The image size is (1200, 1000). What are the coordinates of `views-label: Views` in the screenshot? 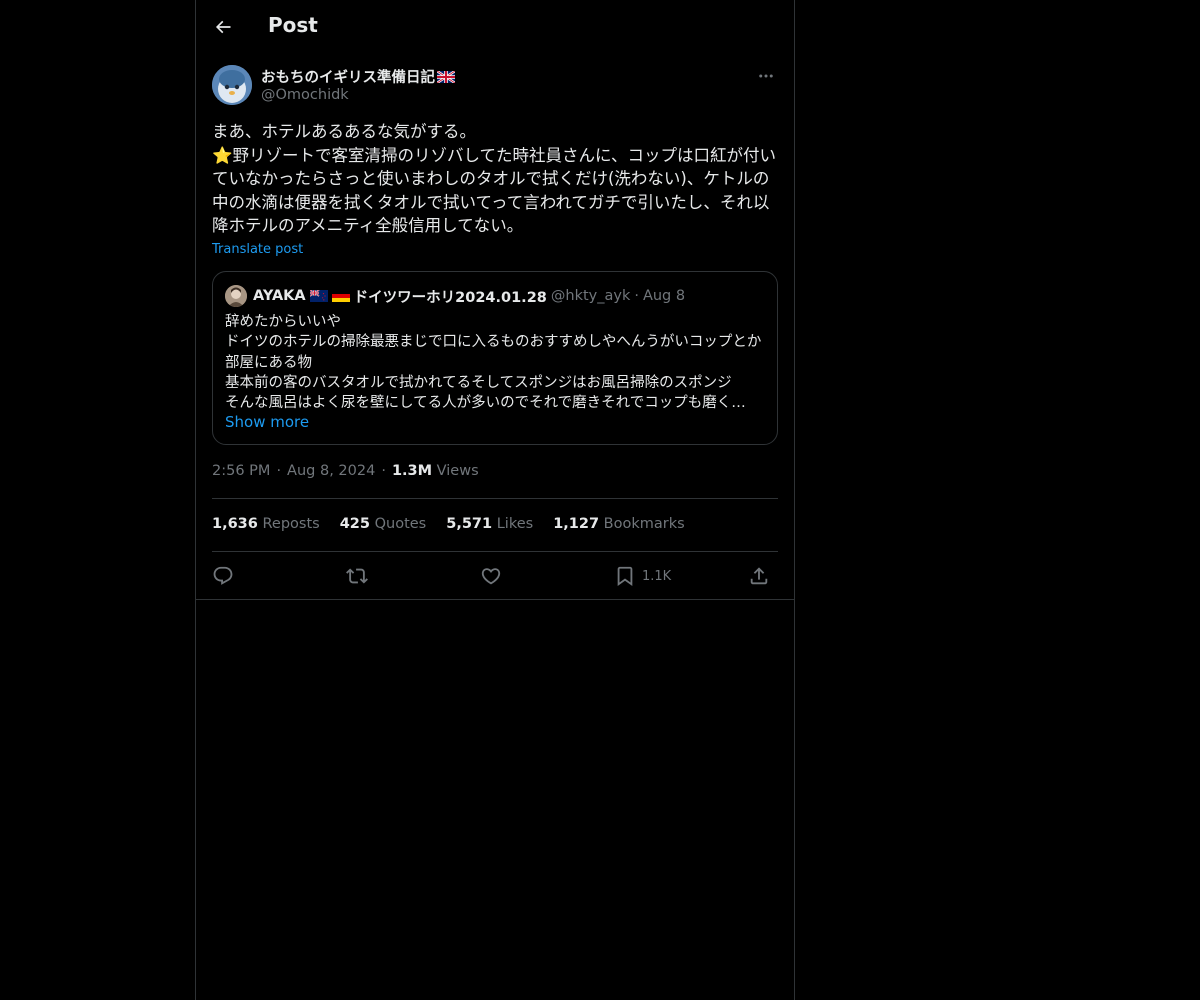 It's located at (457, 471).